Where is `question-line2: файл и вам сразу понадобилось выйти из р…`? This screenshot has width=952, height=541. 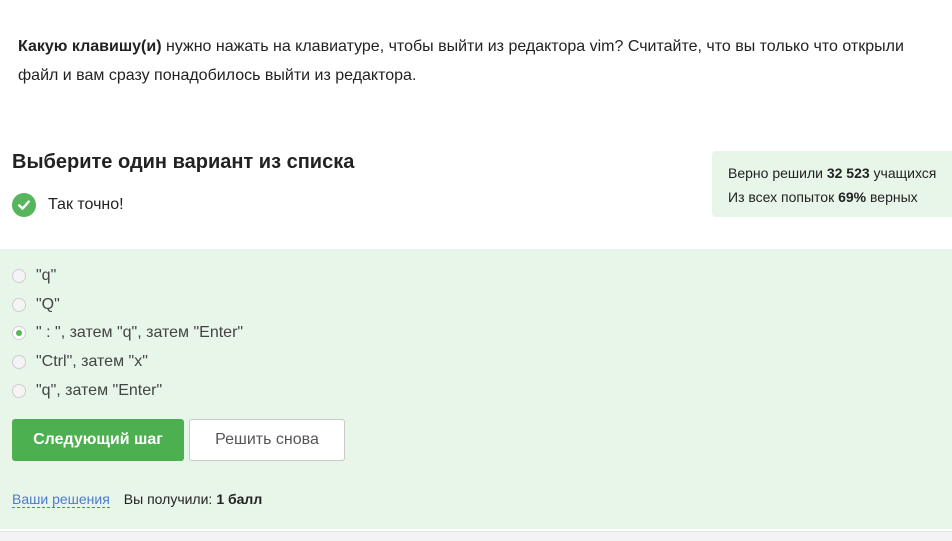
question-line2: файл и вам сразу понадобилось выйти из р… is located at coordinates (217, 75).